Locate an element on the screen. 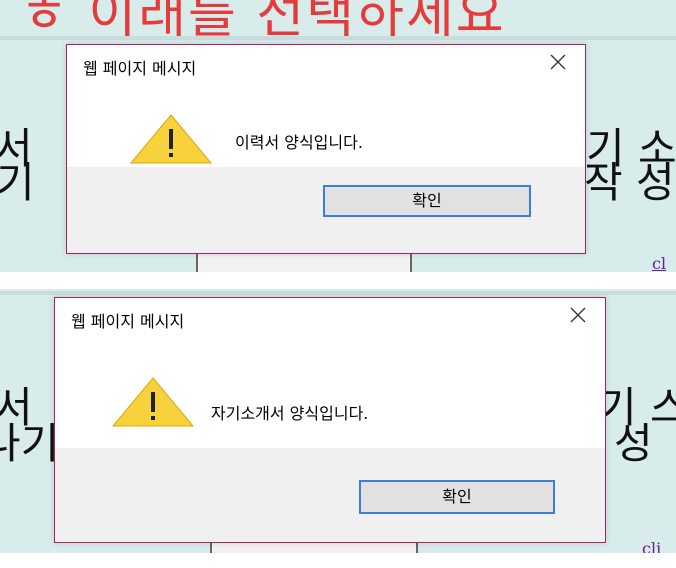  background-text-left-2: 기 is located at coordinates (17, 182).